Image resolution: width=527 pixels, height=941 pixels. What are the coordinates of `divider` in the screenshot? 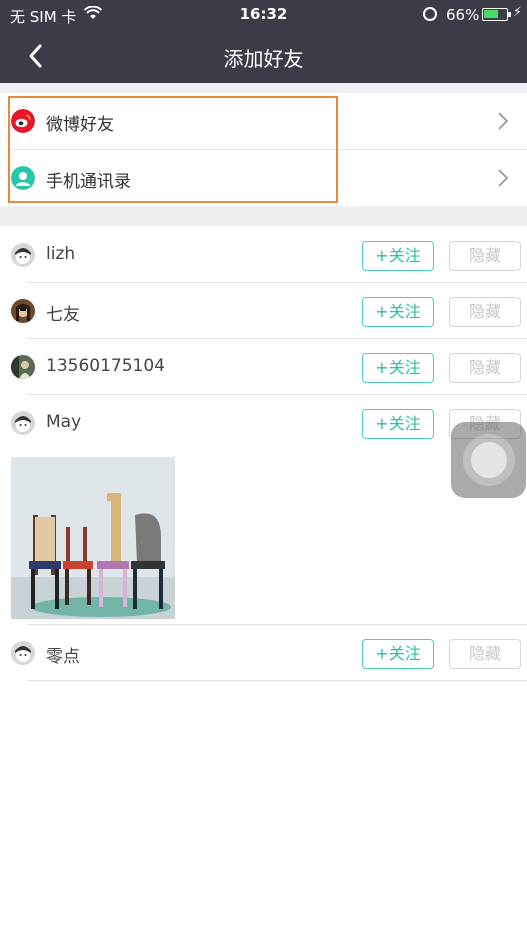 It's located at (277, 680).